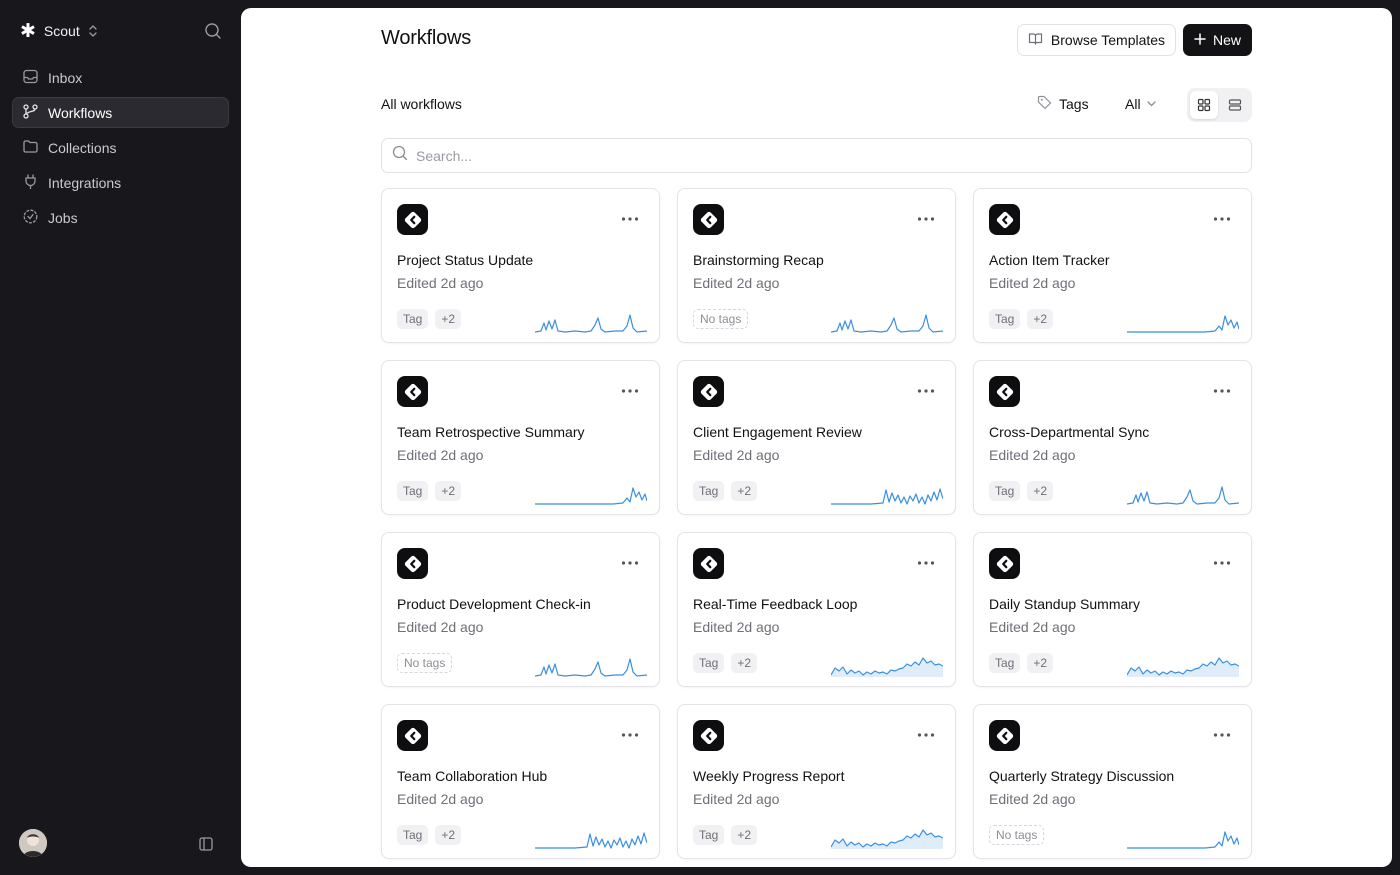 This screenshot has width=1400, height=875. Describe the element at coordinates (833, 155) in the screenshot. I see `search-input` at that location.